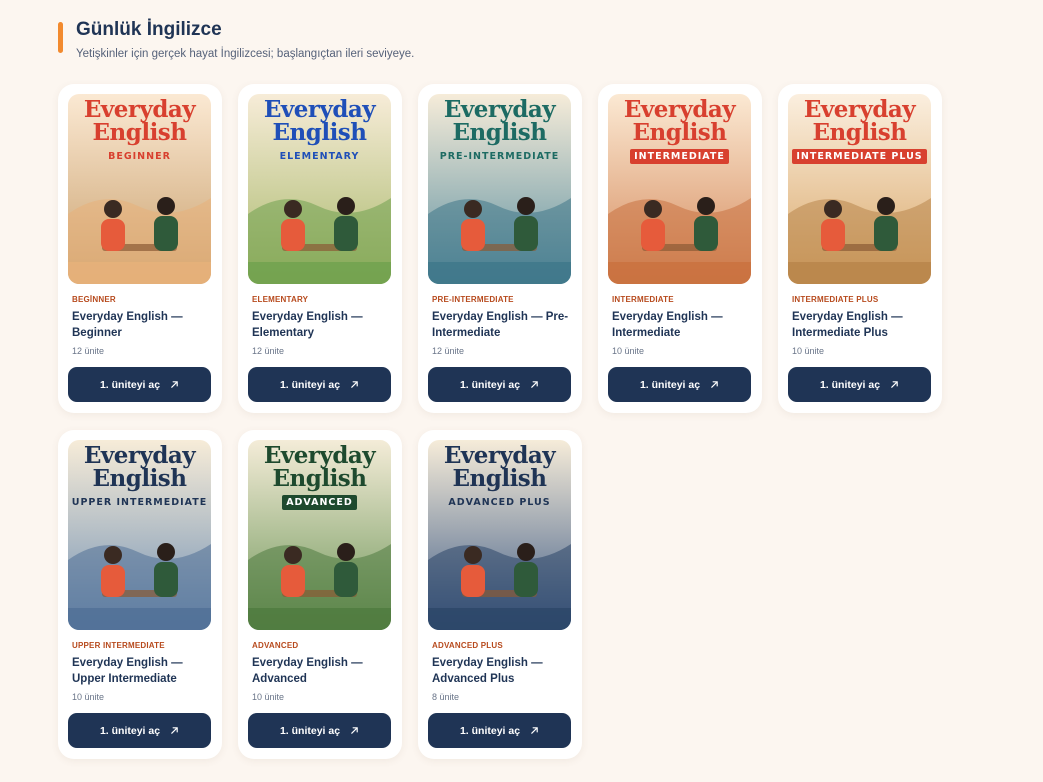 This screenshot has width=1043, height=782. I want to click on cover-title: Everyday English ADVANCED, so click(319, 477).